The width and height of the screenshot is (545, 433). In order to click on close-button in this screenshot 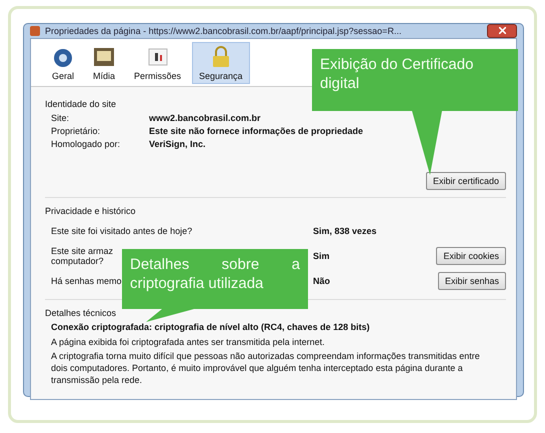, I will do `click(502, 31)`.